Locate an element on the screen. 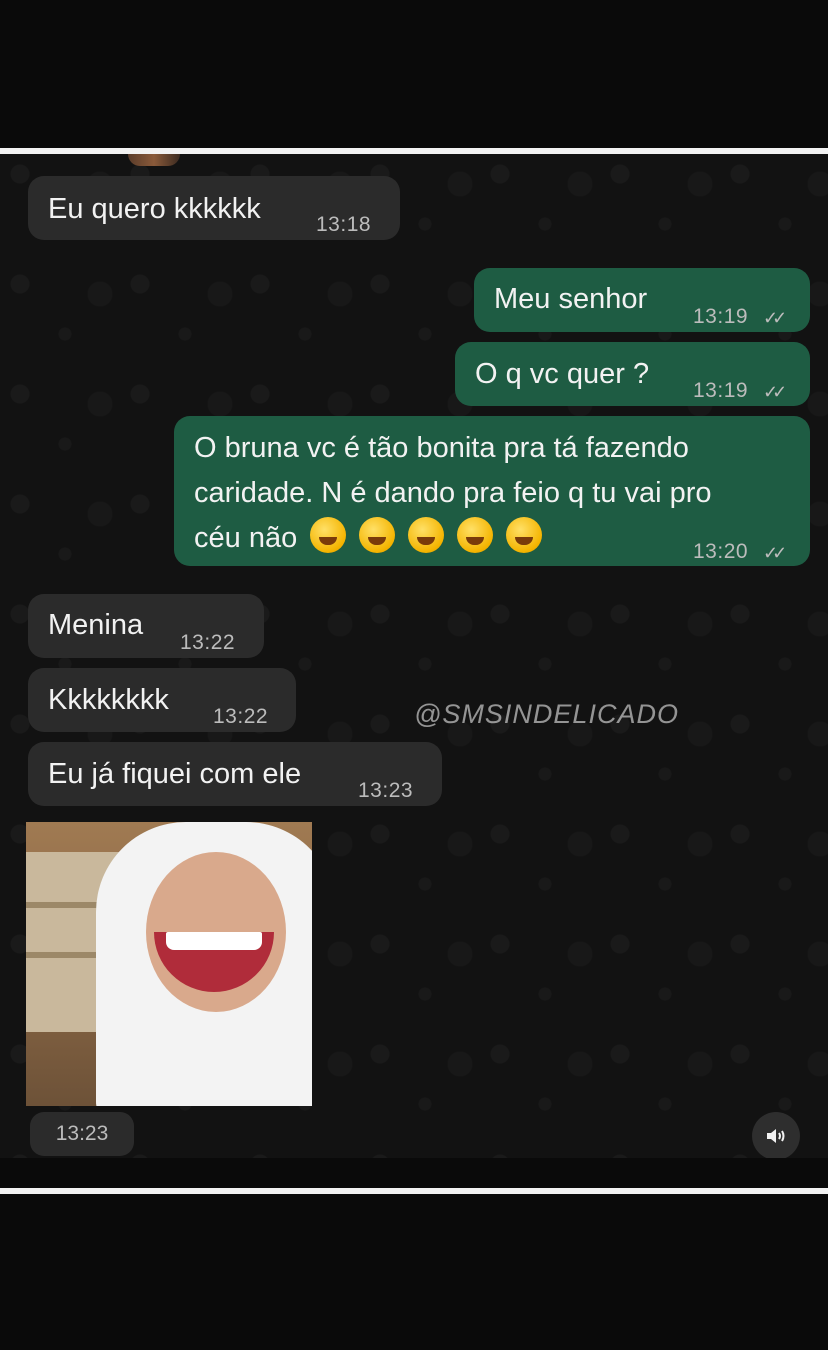  message-time: 13:18 is located at coordinates (344, 224).